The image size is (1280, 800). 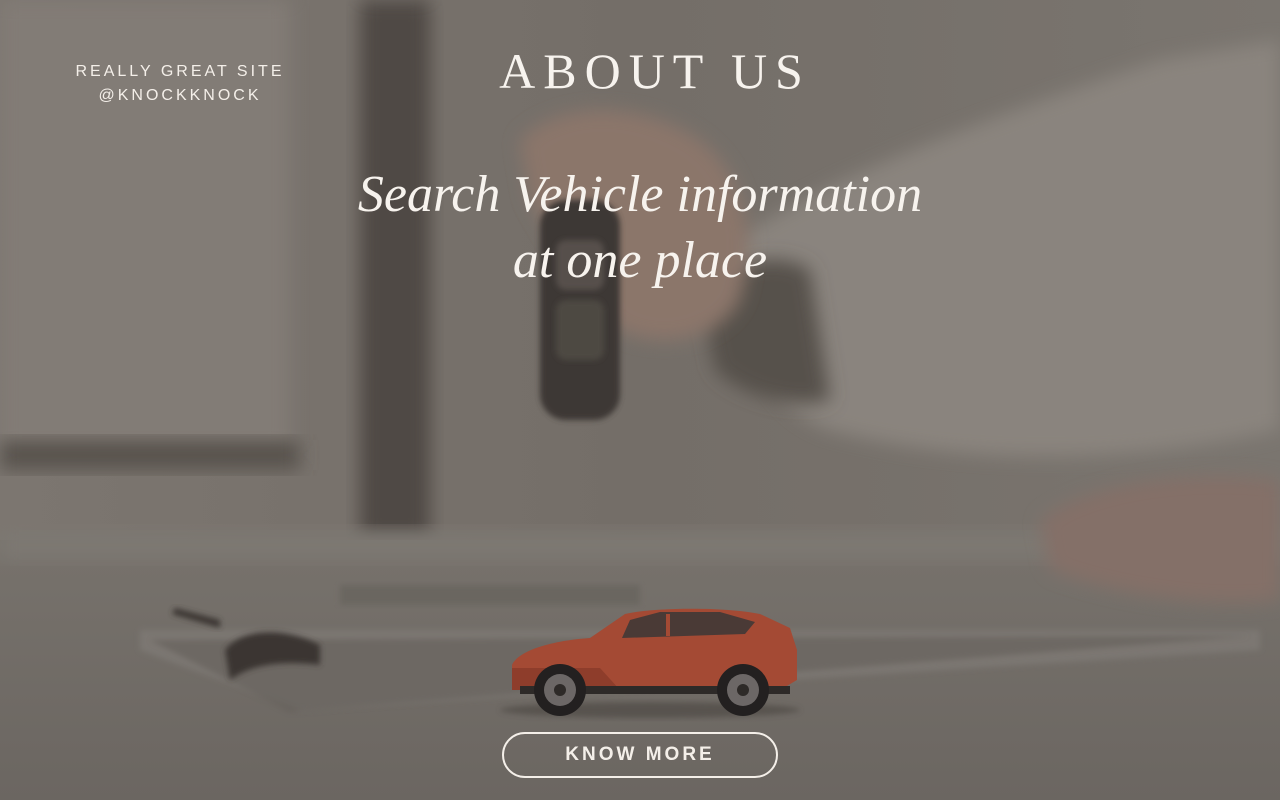 I want to click on tagline-line-1: Search Vehicle information, so click(x=640, y=194).